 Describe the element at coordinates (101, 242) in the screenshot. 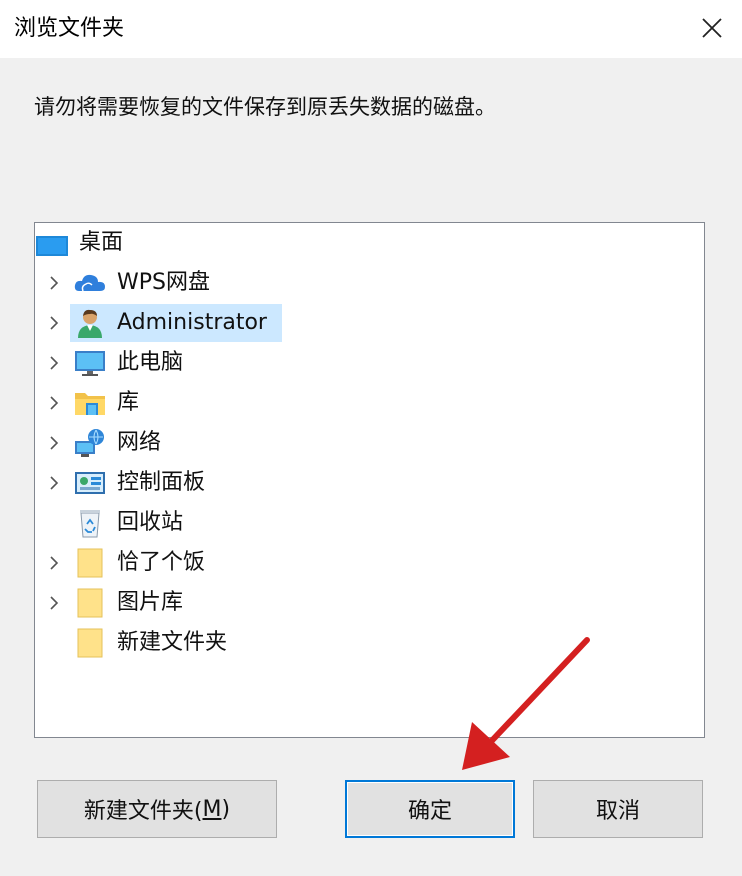

I see `tree-item-label: 桌面` at that location.